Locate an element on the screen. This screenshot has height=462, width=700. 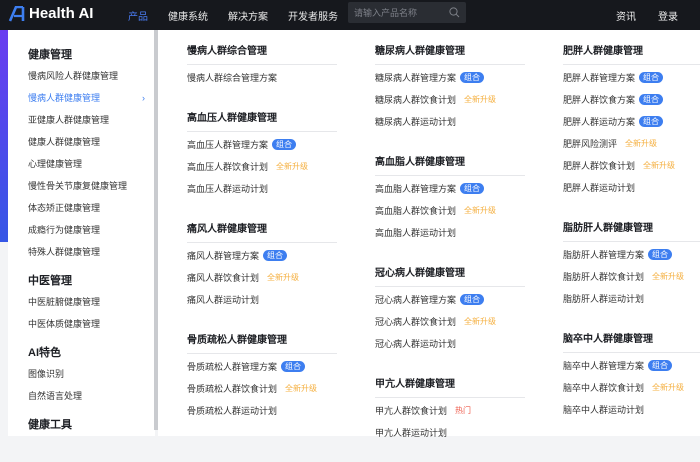
menu-item: 骨质疏松人群运动计划 is located at coordinates (262, 411).